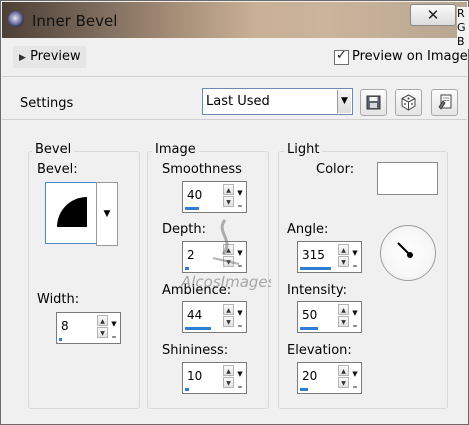 This screenshot has height=425, width=469. Describe the element at coordinates (313, 255) in the screenshot. I see `angle-value: 315` at that location.